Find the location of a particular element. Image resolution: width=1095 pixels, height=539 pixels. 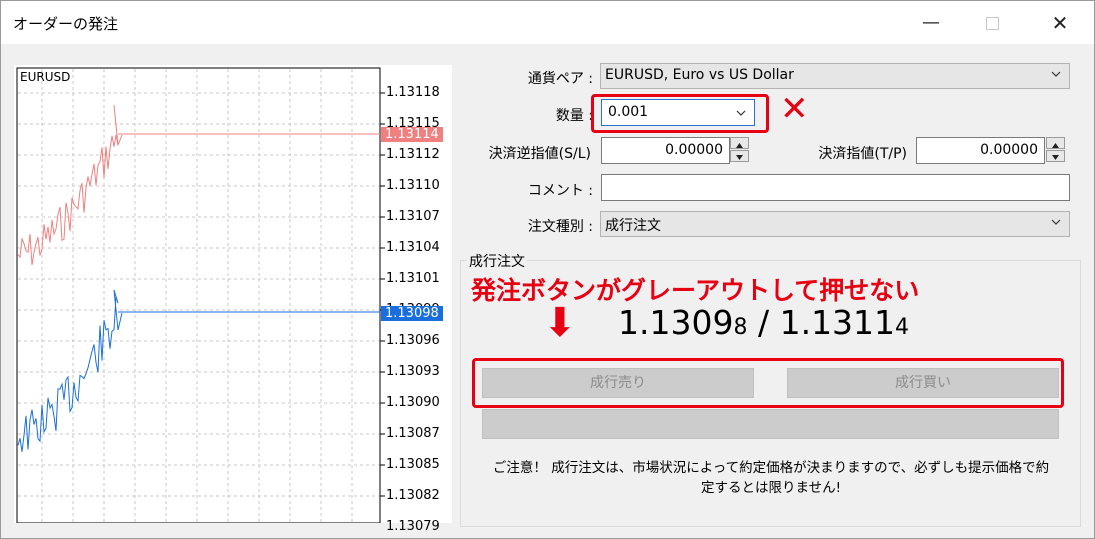

sl-label: 決済逆指値(S/L) is located at coordinates (539, 154).